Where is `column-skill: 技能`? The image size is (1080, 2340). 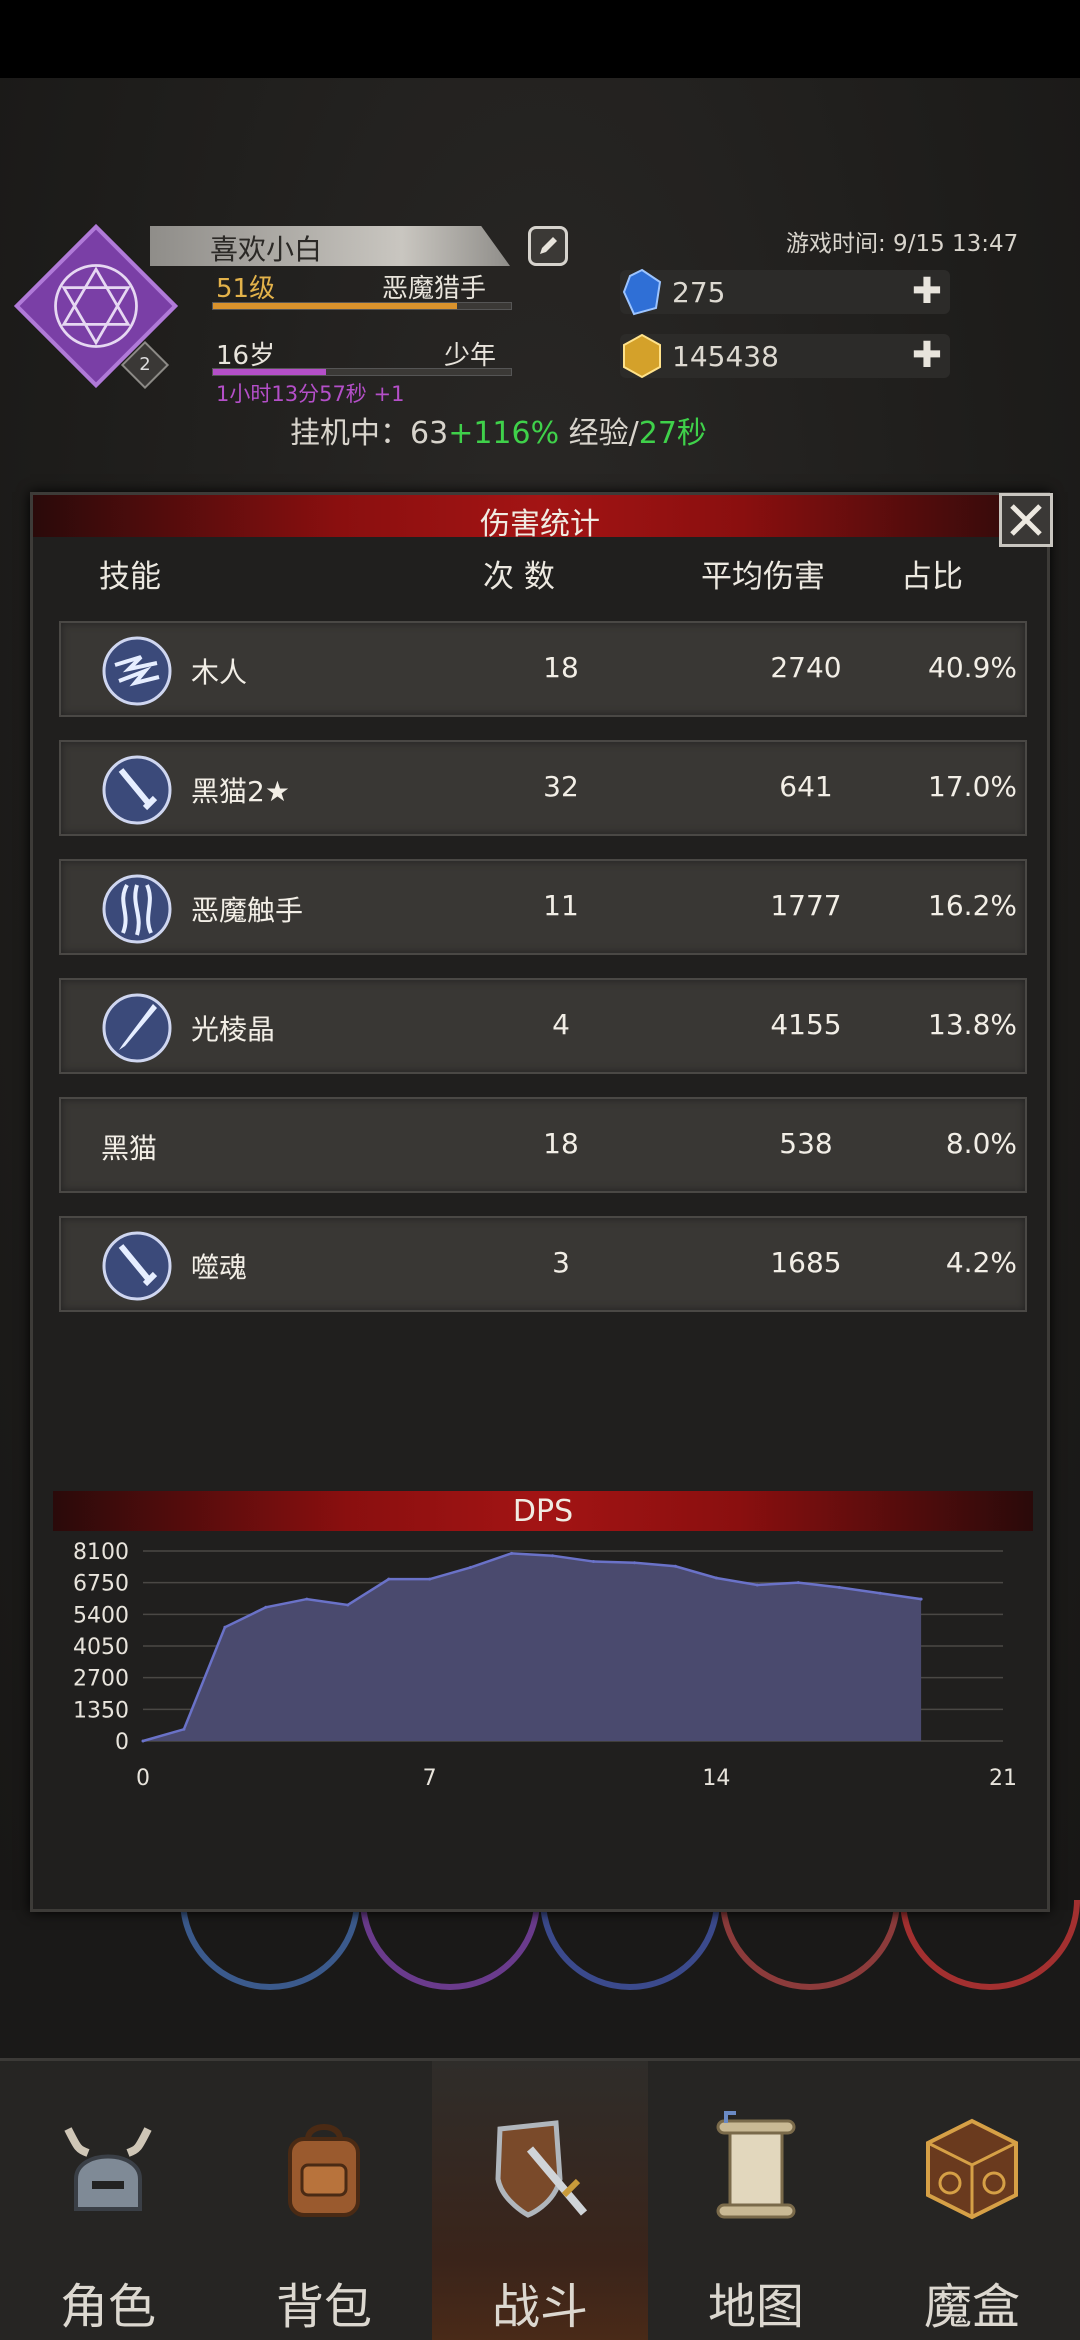
column-skill: 技能 is located at coordinates (130, 577).